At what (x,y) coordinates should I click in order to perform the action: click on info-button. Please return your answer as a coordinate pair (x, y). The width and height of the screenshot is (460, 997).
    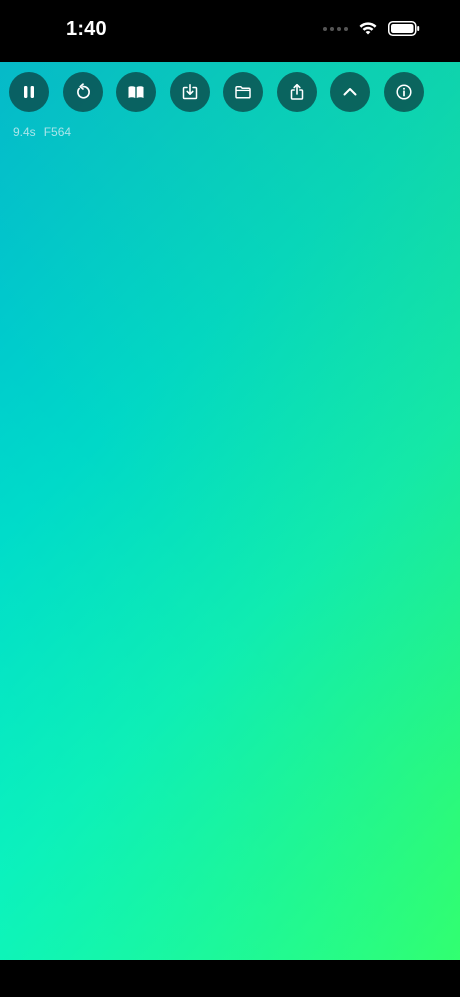
    Looking at the image, I should click on (403, 92).